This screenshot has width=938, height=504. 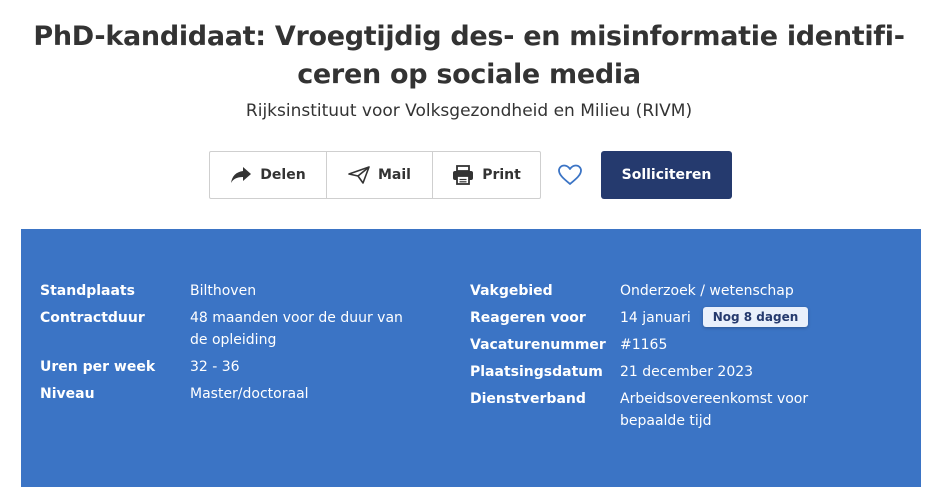 I want to click on detail-row-posting-date: Plaatsingsdatum 21 december 2023, so click(x=685, y=372).